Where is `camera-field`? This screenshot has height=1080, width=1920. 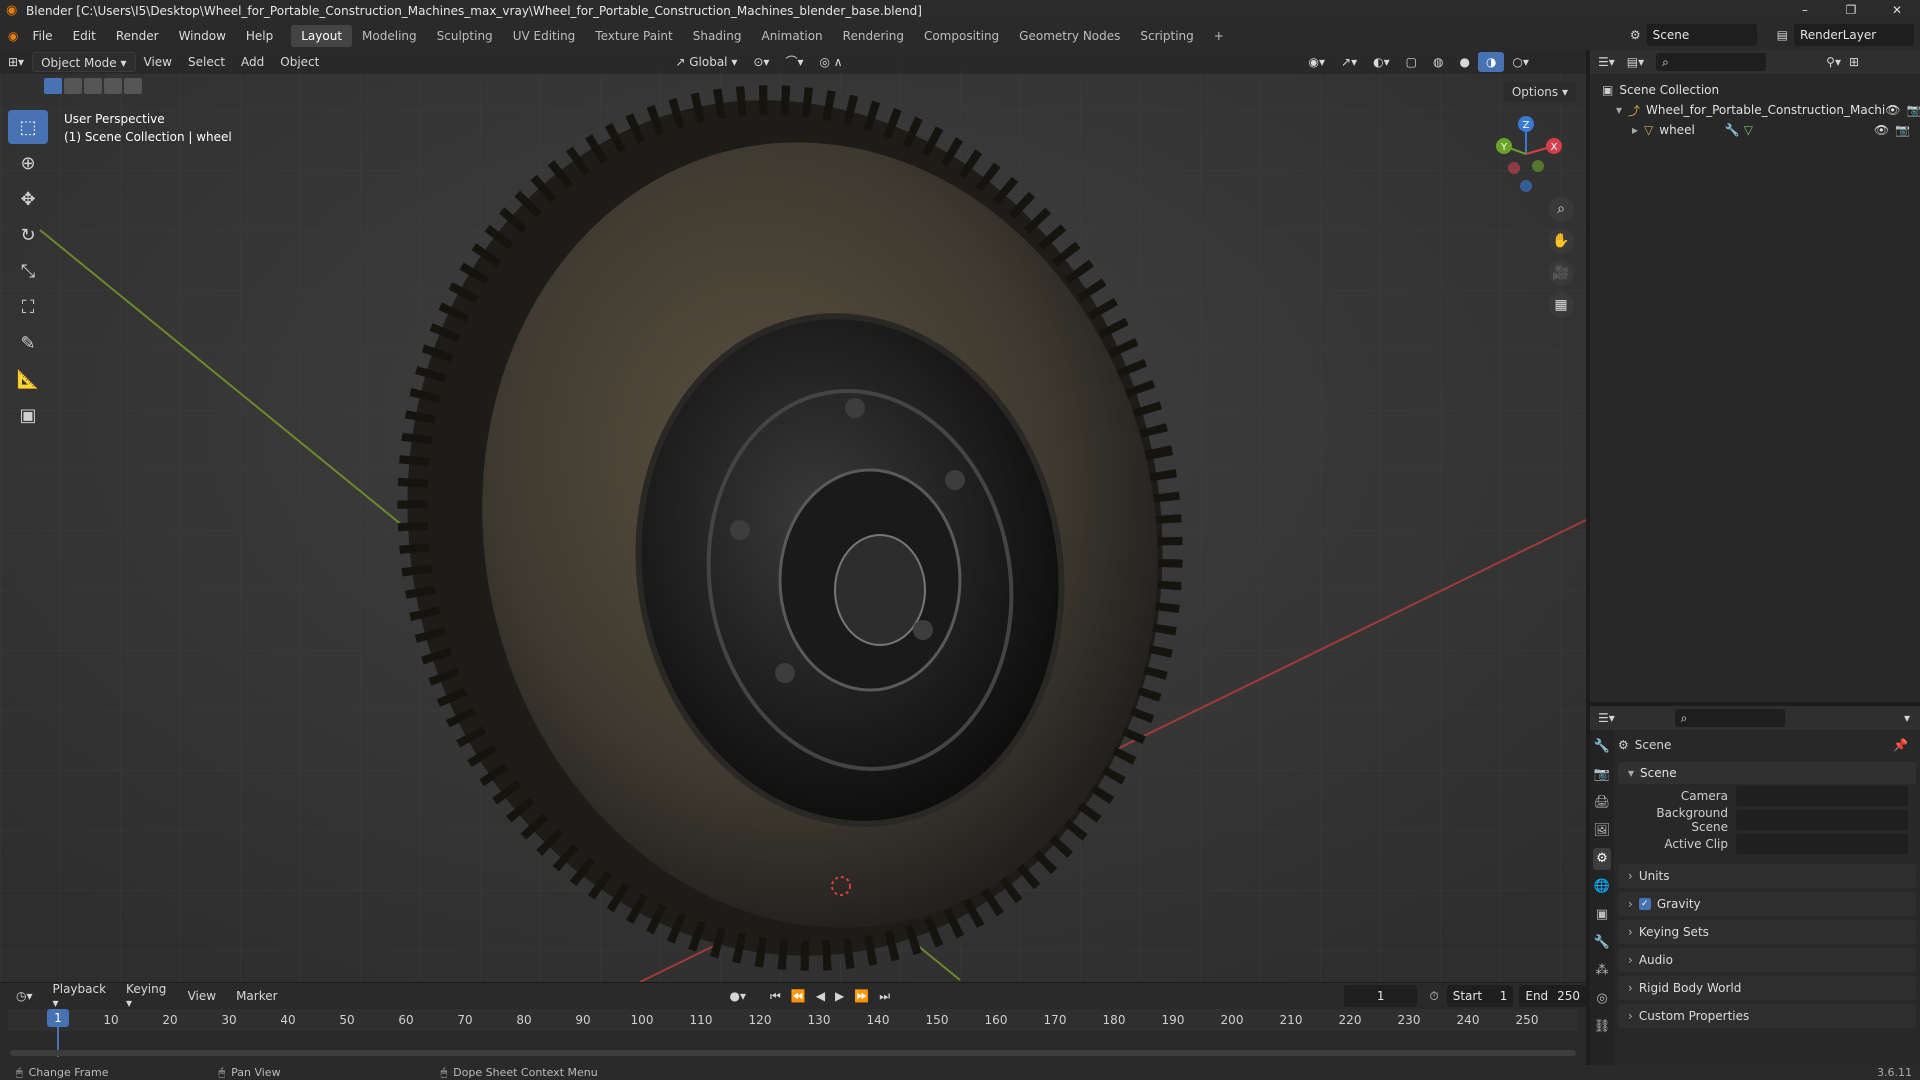
camera-field is located at coordinates (1822, 796).